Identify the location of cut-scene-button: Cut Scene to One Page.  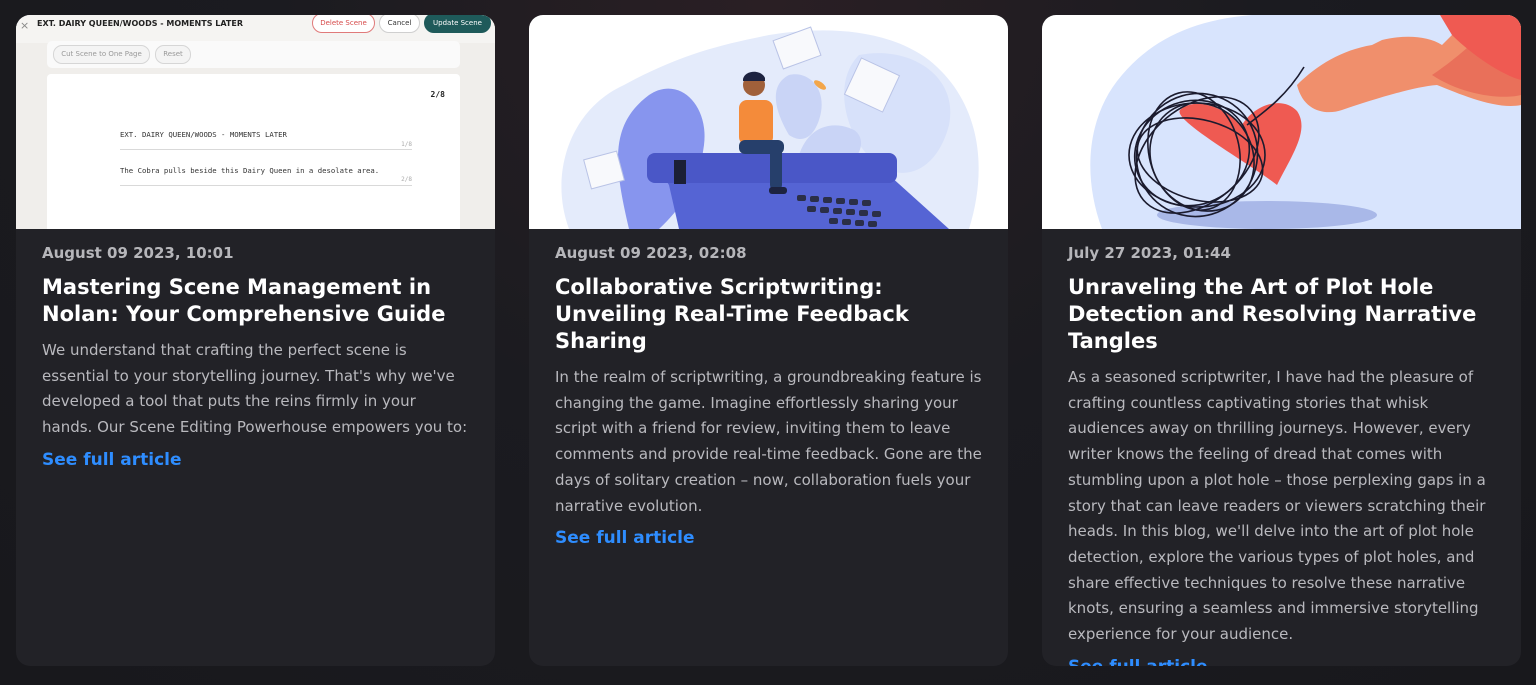
(101, 54).